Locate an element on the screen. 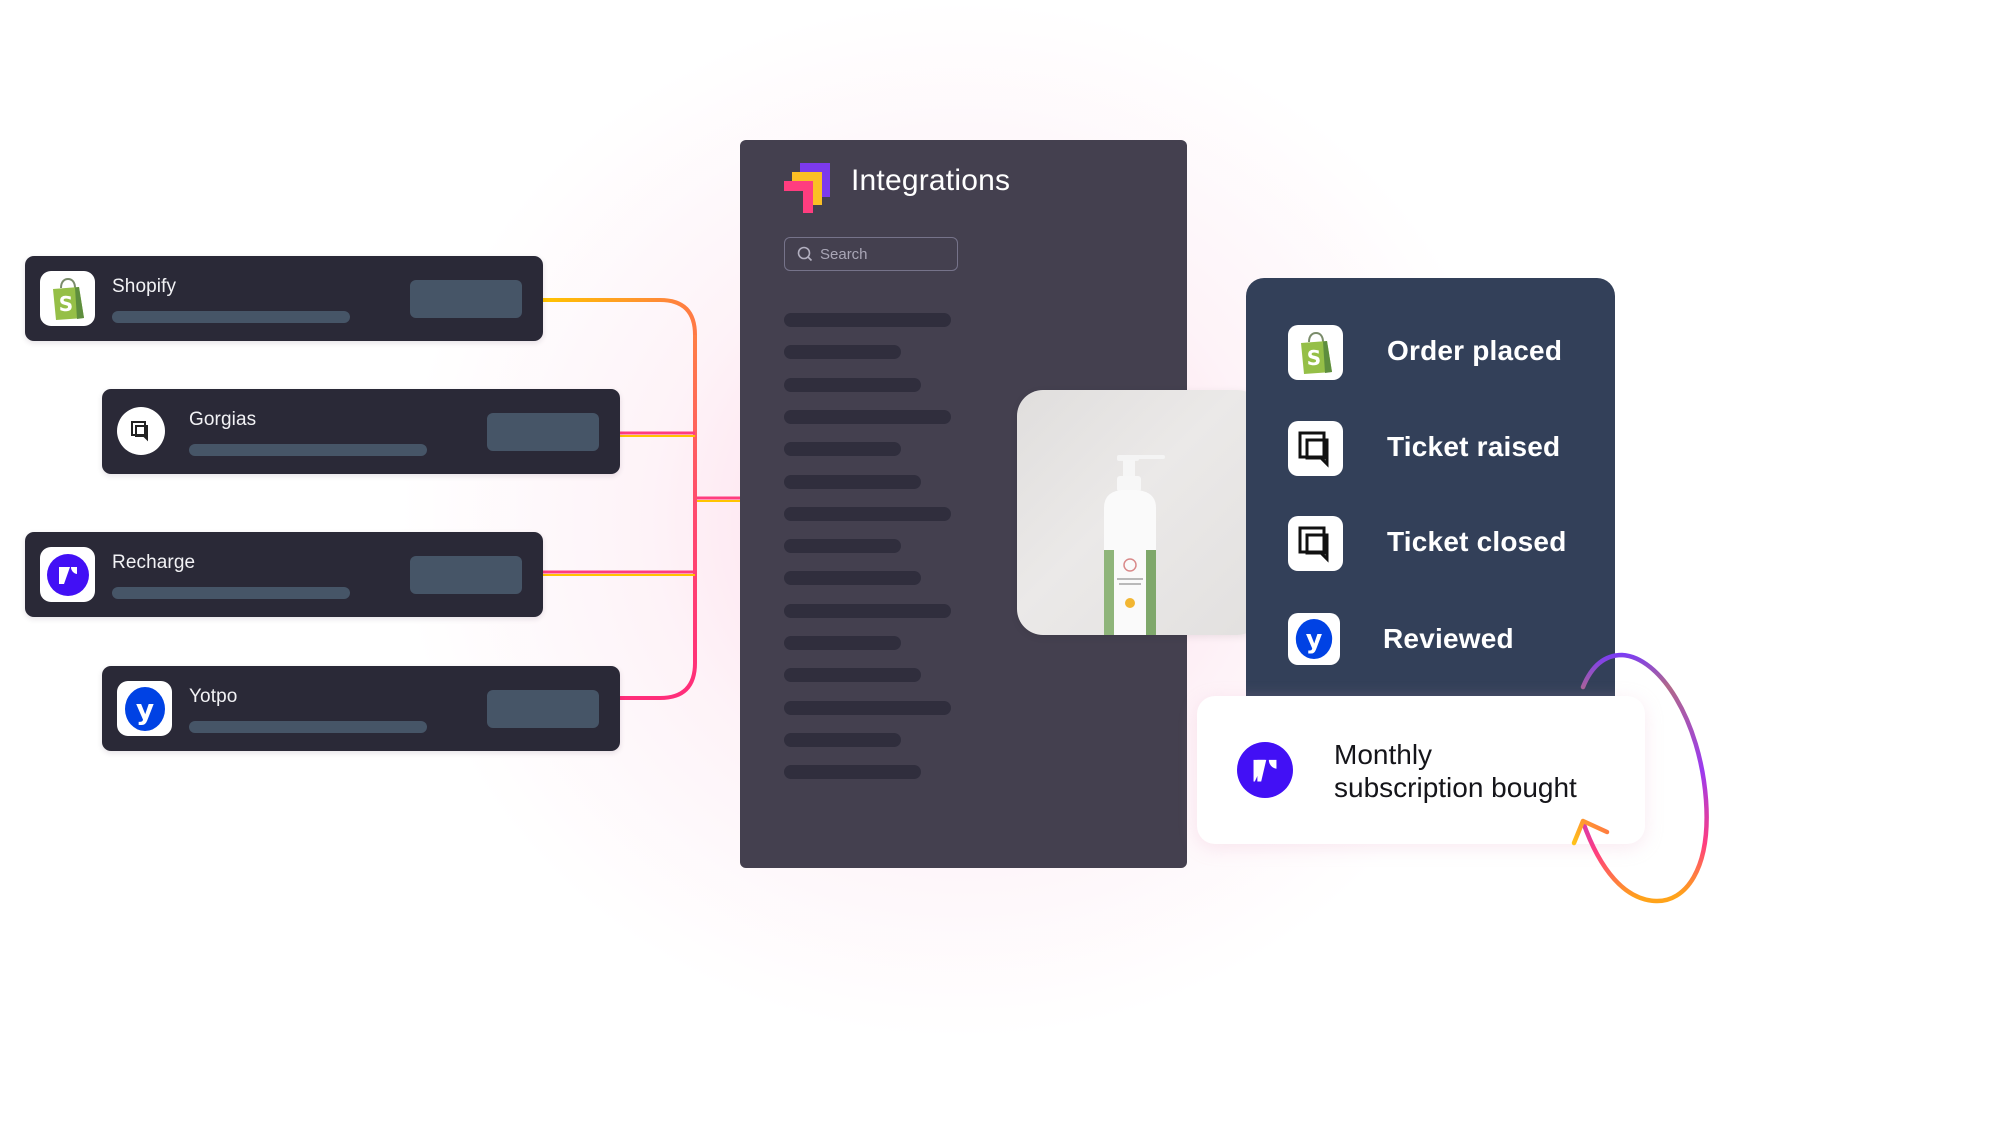 The height and width of the screenshot is (1127, 1999). subscription-line-2: subscription bought is located at coordinates (1455, 787).